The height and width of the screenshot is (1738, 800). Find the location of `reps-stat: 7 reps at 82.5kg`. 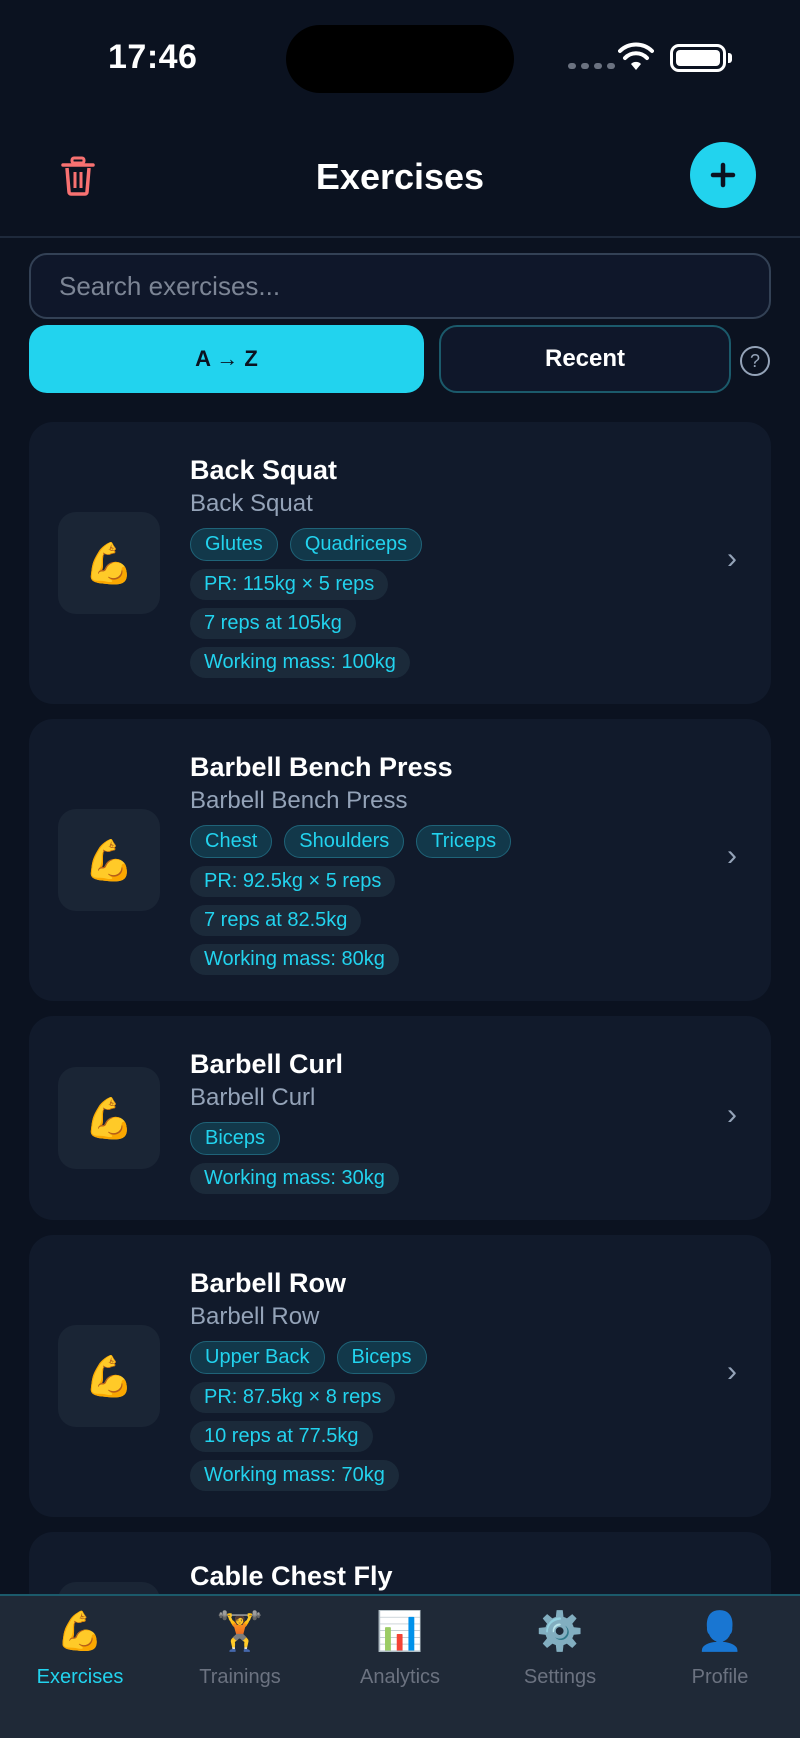

reps-stat: 7 reps at 82.5kg is located at coordinates (276, 920).